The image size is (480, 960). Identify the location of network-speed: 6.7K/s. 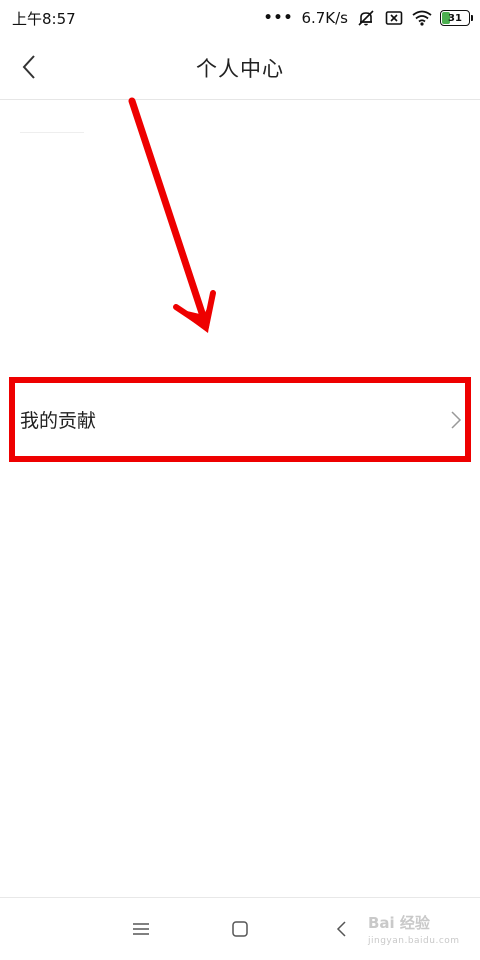
(324, 18).